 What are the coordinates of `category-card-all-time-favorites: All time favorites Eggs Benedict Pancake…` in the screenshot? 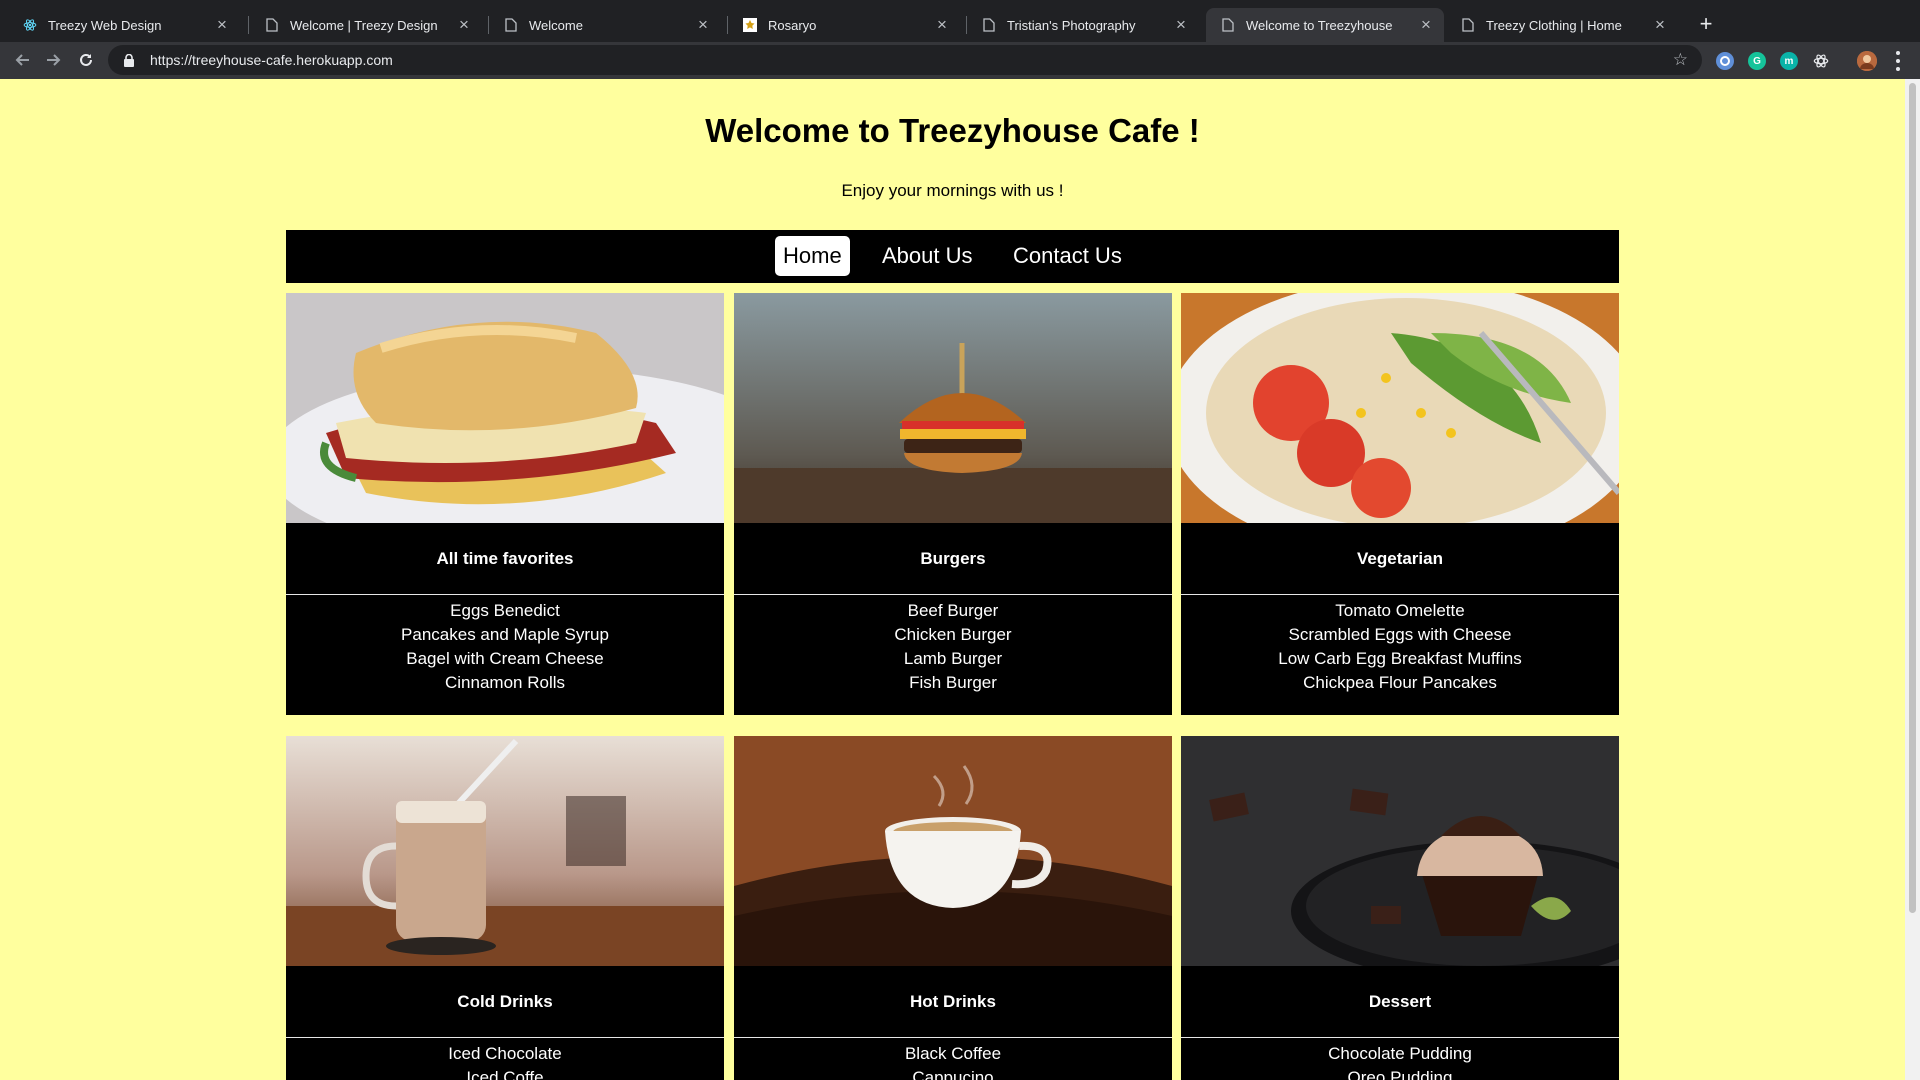 It's located at (505, 504).